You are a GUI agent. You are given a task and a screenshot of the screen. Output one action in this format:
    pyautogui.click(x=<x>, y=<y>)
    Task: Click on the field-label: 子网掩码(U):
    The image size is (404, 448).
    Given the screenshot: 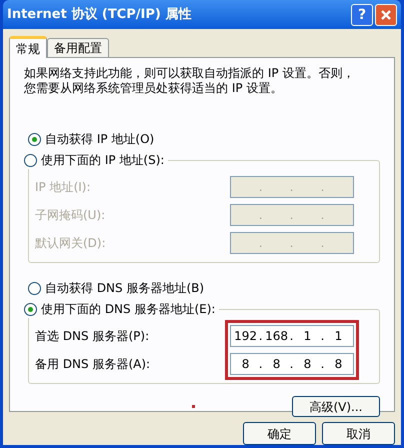 What is the action you would take?
    pyautogui.click(x=70, y=215)
    